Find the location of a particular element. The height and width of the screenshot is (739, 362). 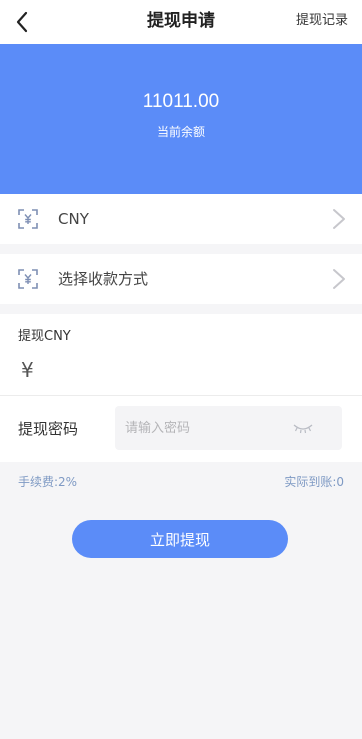

password-field-box is located at coordinates (228, 428).